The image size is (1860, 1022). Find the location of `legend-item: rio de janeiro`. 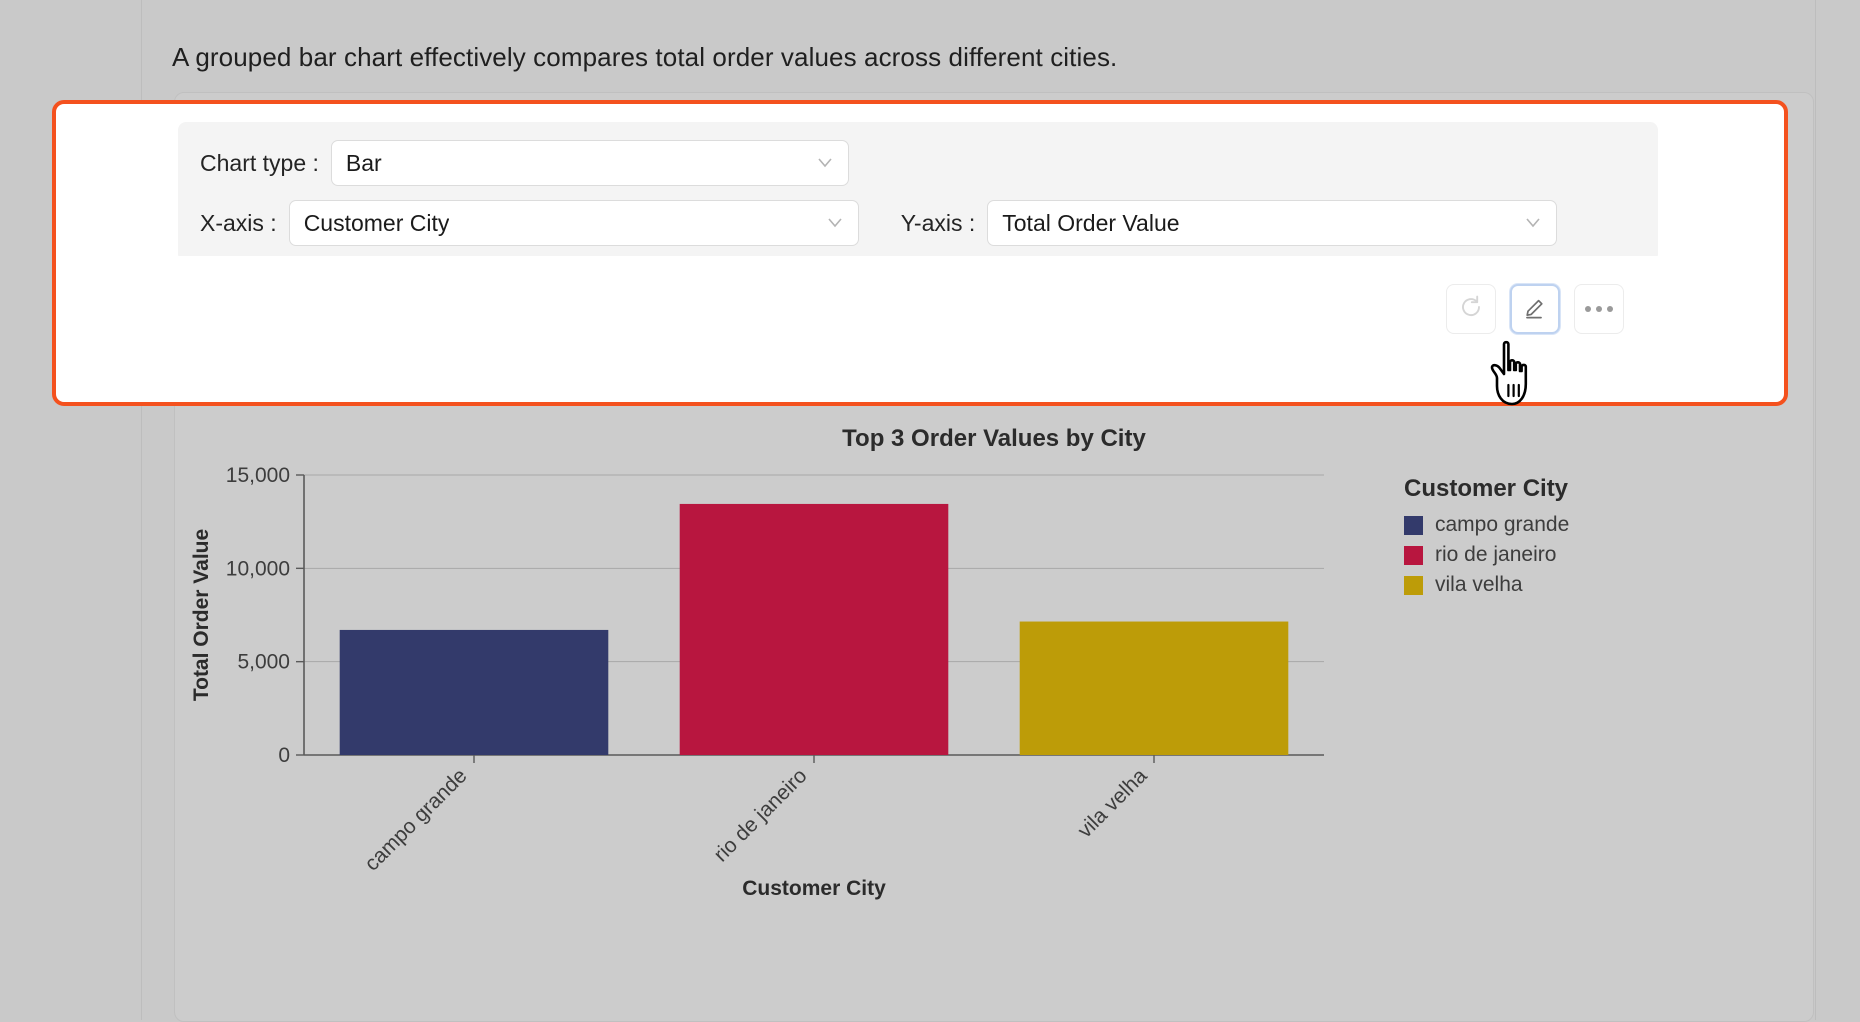

legend-item: rio de janeiro is located at coordinates (1486, 555).